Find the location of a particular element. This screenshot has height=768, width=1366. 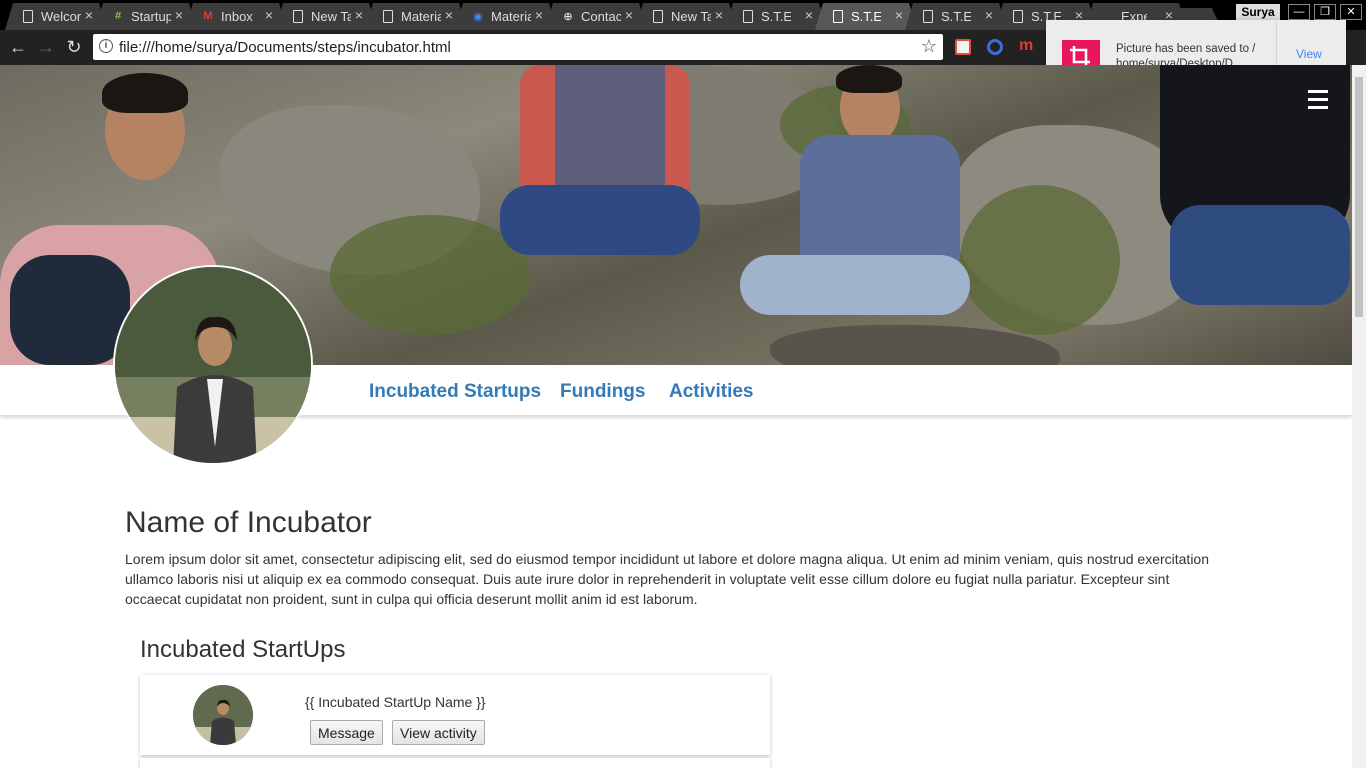

extension-icon: m is located at coordinates (1027, 46).